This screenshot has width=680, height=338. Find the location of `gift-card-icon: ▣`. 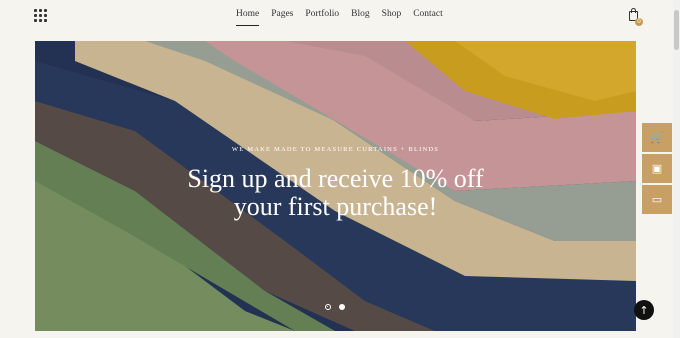

gift-card-icon: ▣ is located at coordinates (657, 168).